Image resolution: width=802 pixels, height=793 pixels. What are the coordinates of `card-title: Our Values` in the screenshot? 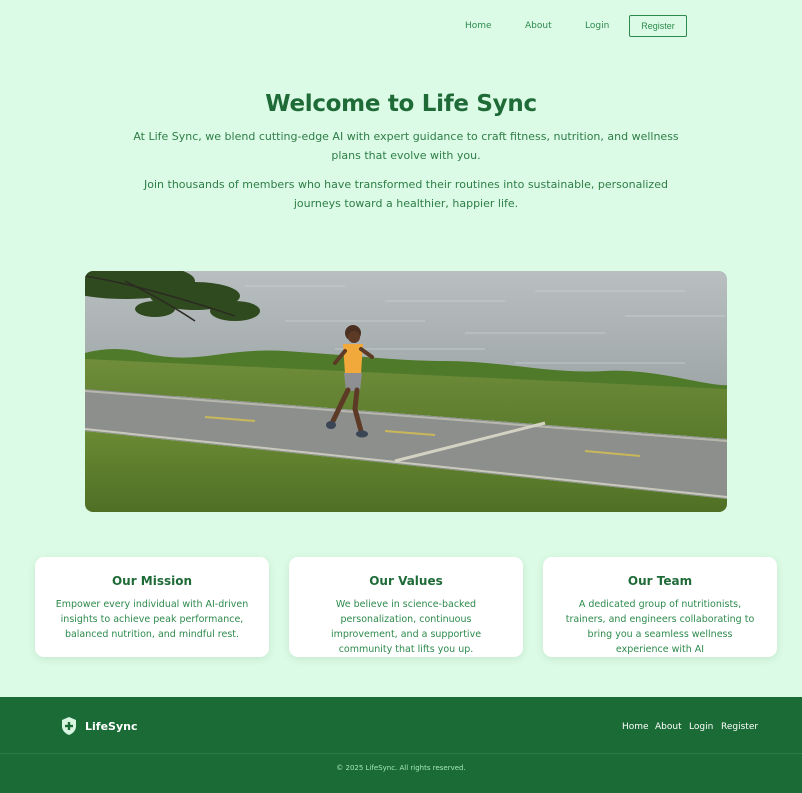 It's located at (406, 581).